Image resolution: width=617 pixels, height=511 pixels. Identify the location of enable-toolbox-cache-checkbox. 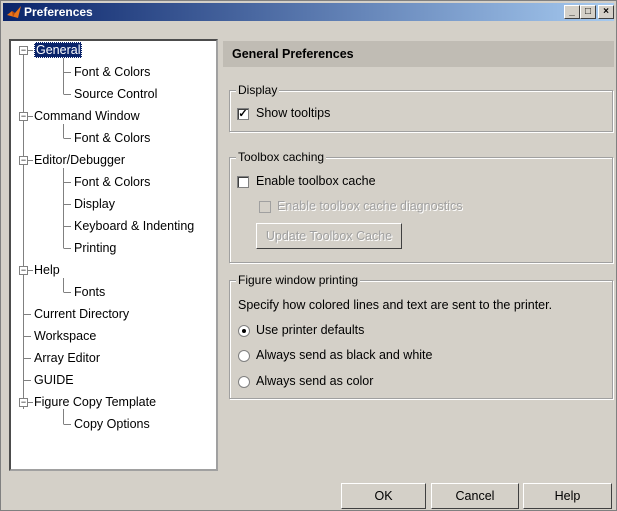
(243, 182).